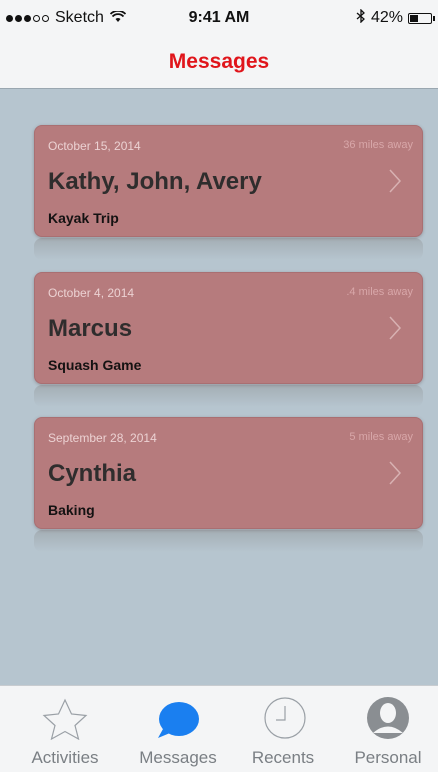  I want to click on message-participants: Cynthia, so click(92, 473).